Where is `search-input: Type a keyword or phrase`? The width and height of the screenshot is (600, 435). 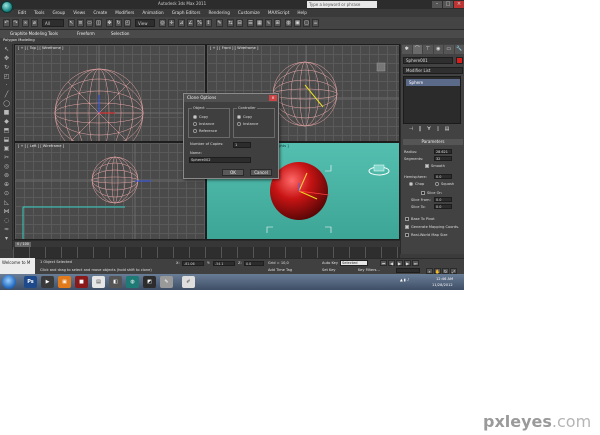
search-input: Type a keyword or phrase is located at coordinates (342, 4).